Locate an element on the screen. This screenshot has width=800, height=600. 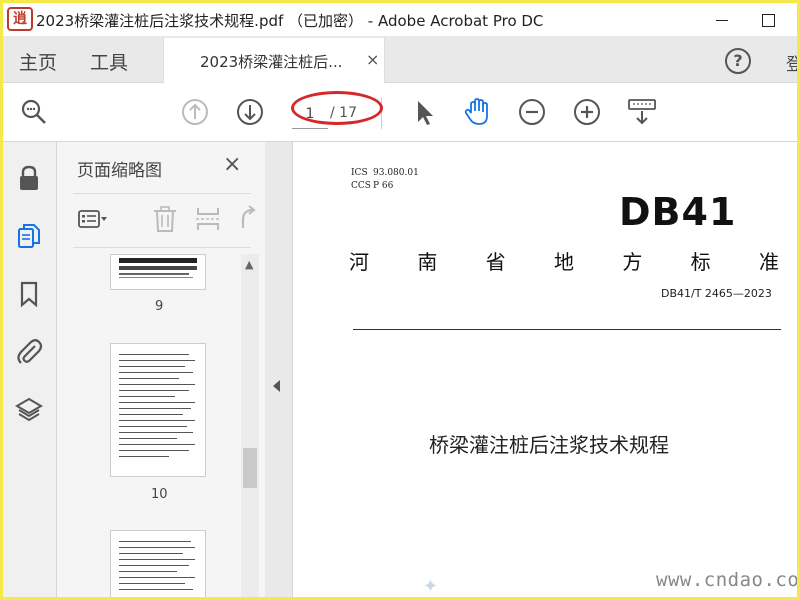
standard-char: 河 is located at coordinates (359, 262).